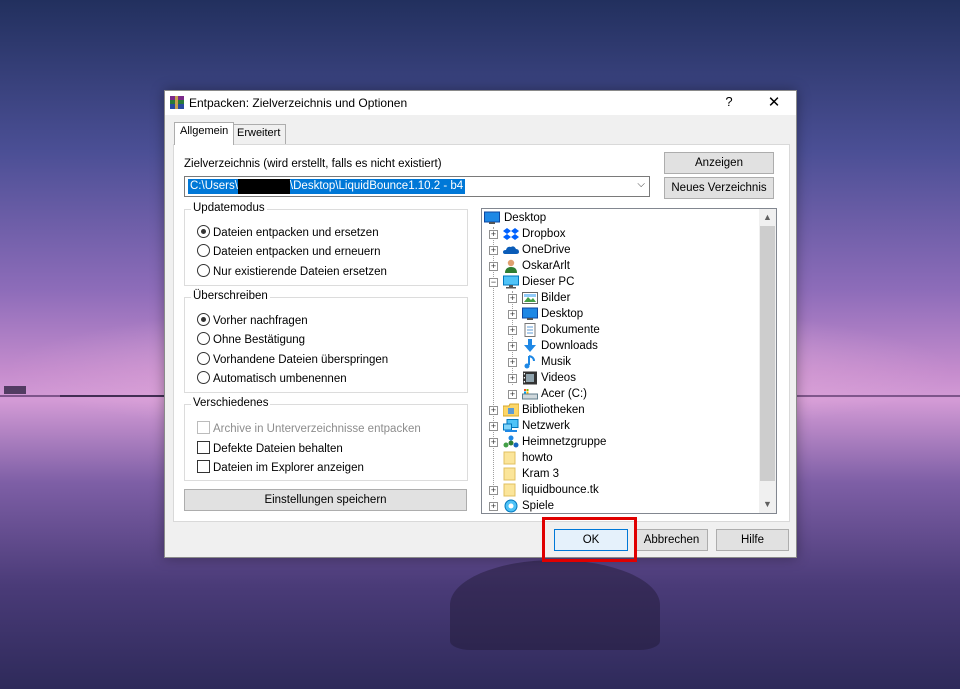 Image resolution: width=960 pixels, height=689 pixels. I want to click on chevron-down-icon: ⌵, so click(641, 184).